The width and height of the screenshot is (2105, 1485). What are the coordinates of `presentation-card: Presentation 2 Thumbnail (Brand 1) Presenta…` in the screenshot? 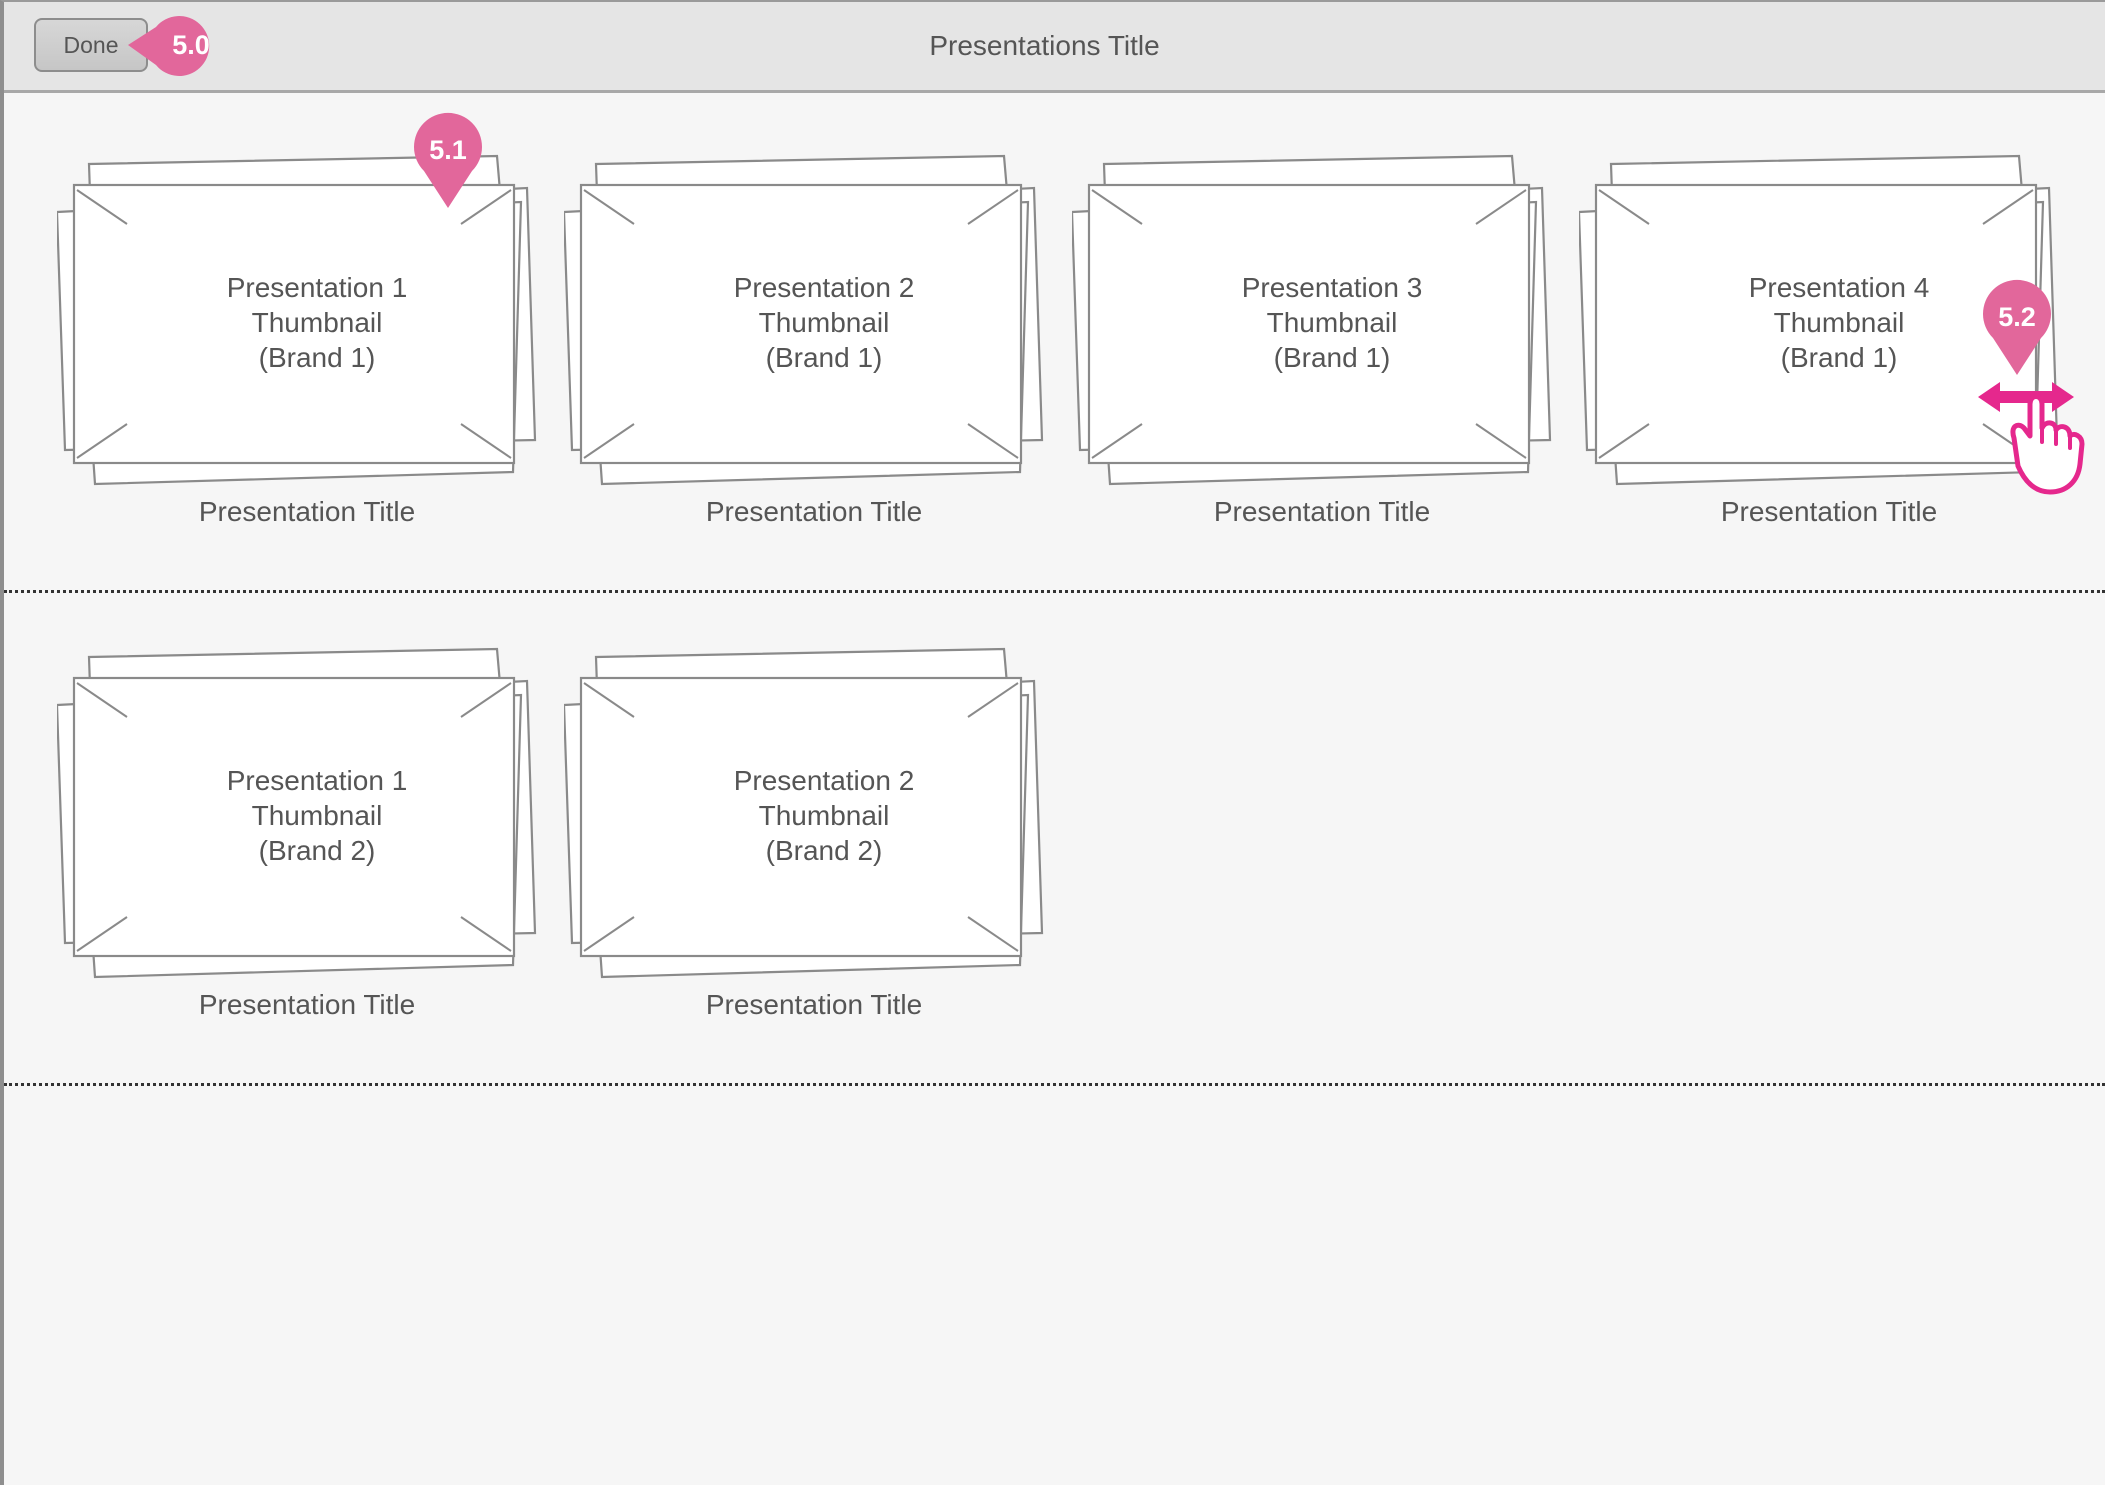 It's located at (814, 338).